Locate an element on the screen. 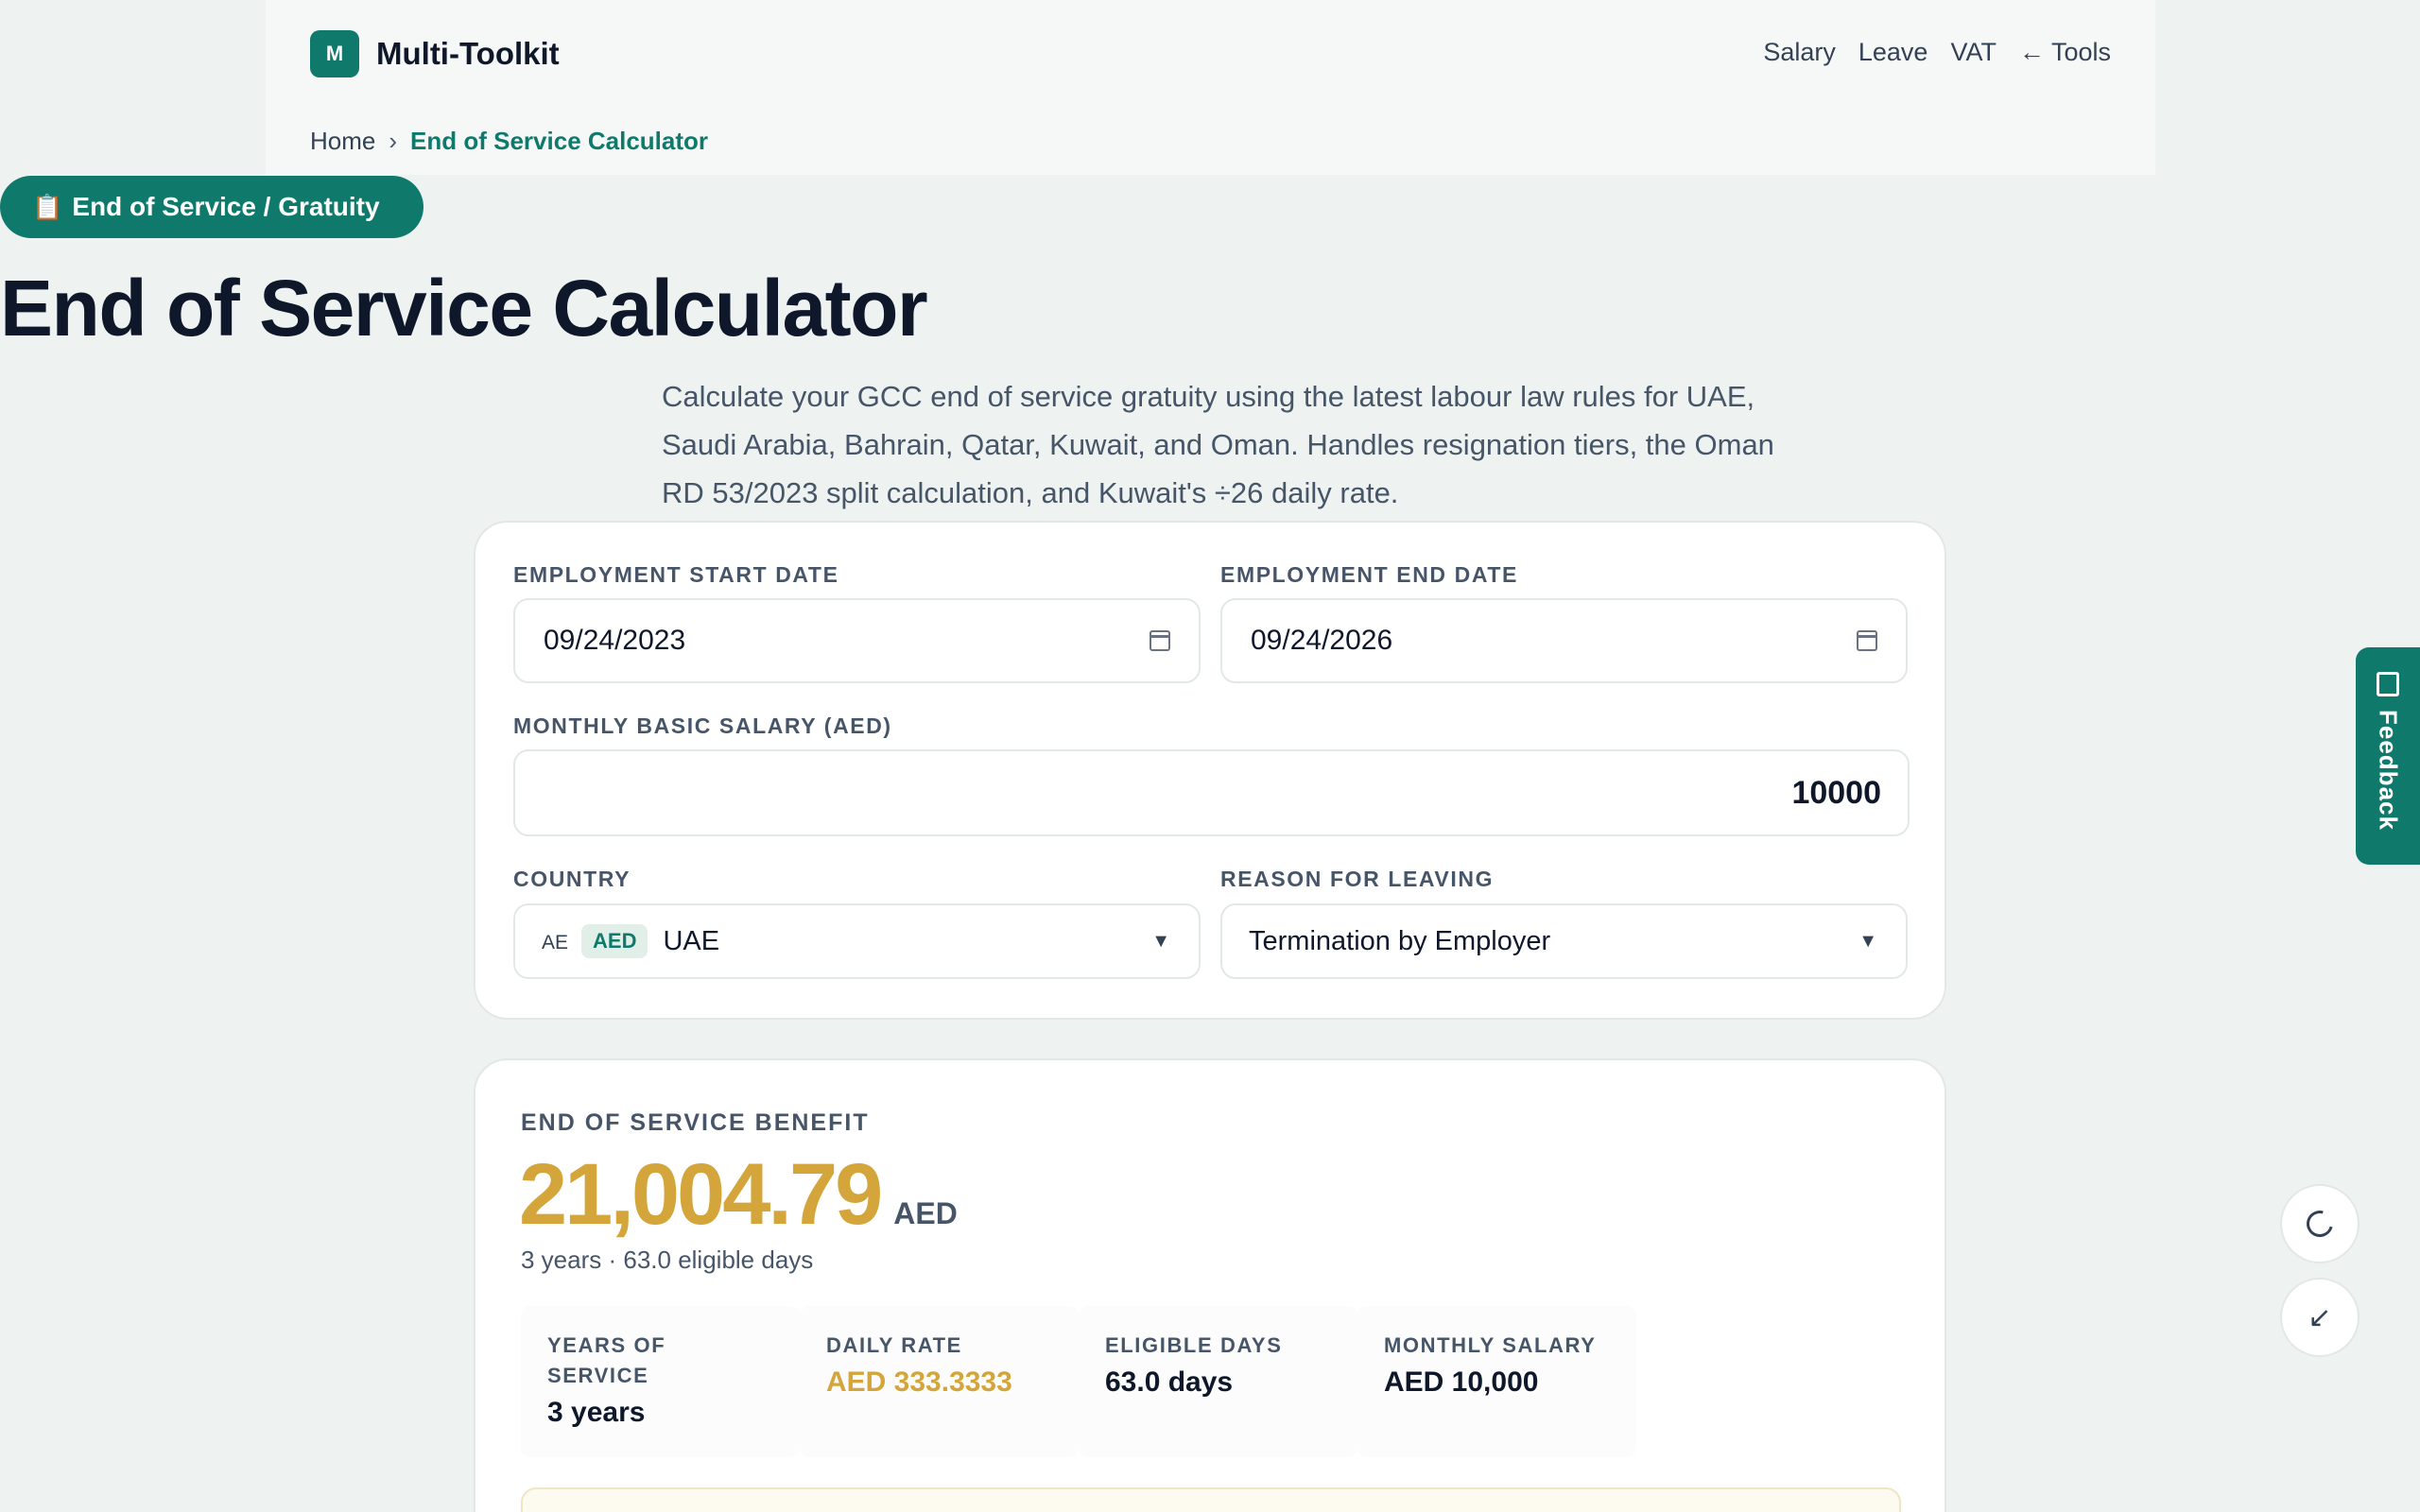  logo: M Multi-Toolkit is located at coordinates (435, 53).